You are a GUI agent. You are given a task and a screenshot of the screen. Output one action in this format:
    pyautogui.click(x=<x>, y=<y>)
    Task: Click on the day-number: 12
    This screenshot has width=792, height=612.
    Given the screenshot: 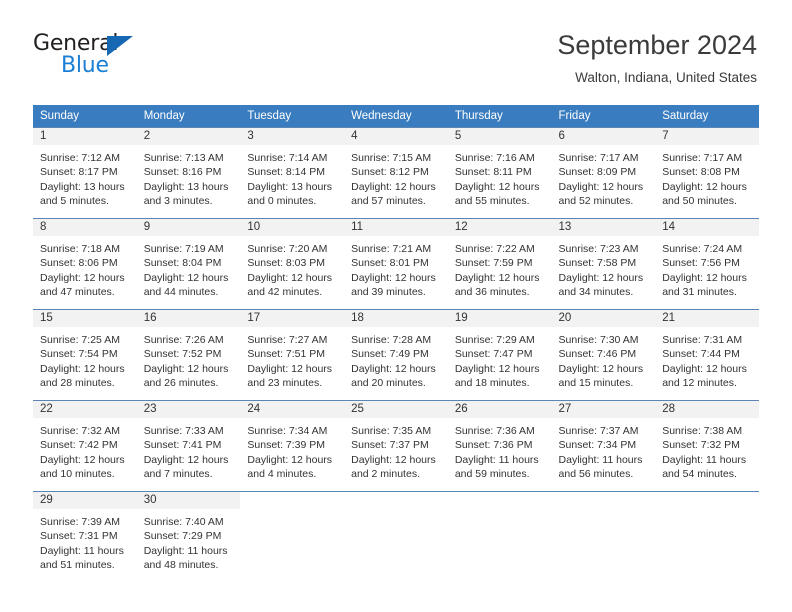 What is the action you would take?
    pyautogui.click(x=499, y=228)
    